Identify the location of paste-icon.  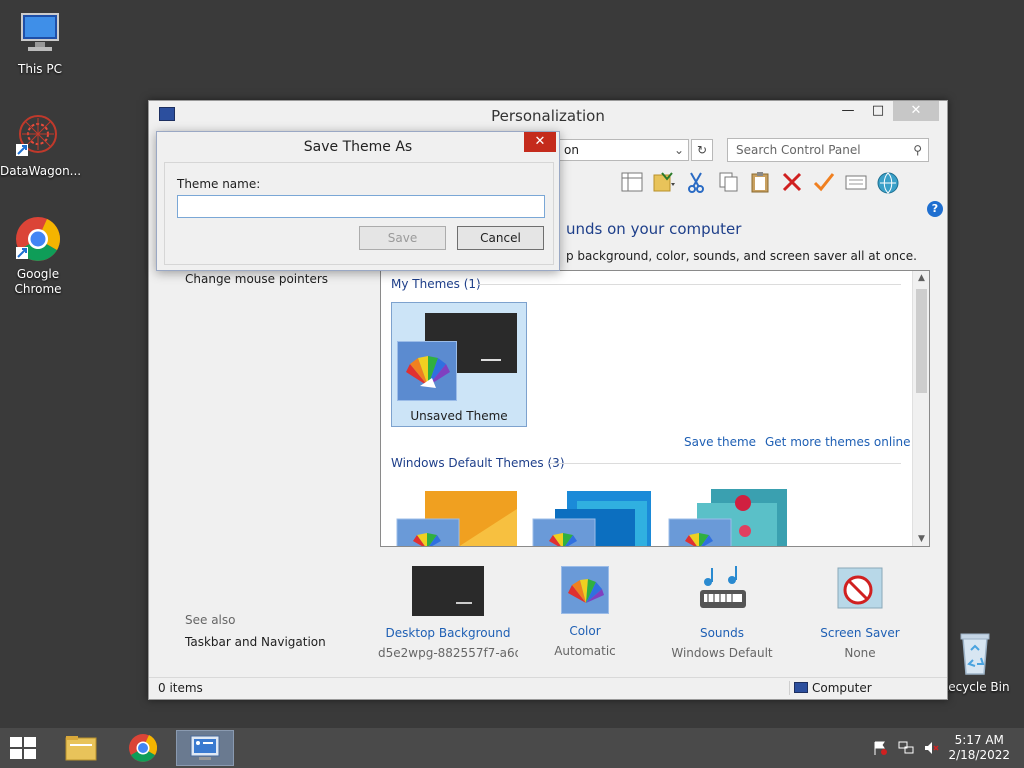
(760, 182).